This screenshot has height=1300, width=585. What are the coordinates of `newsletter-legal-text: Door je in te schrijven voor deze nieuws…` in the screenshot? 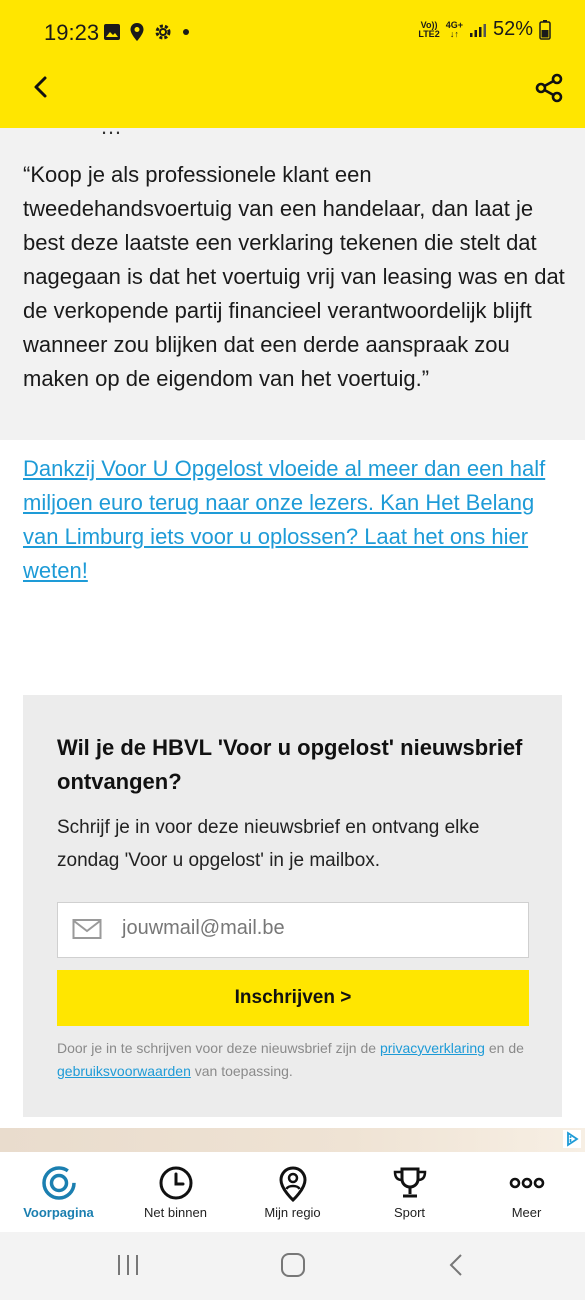 It's located at (290, 1059).